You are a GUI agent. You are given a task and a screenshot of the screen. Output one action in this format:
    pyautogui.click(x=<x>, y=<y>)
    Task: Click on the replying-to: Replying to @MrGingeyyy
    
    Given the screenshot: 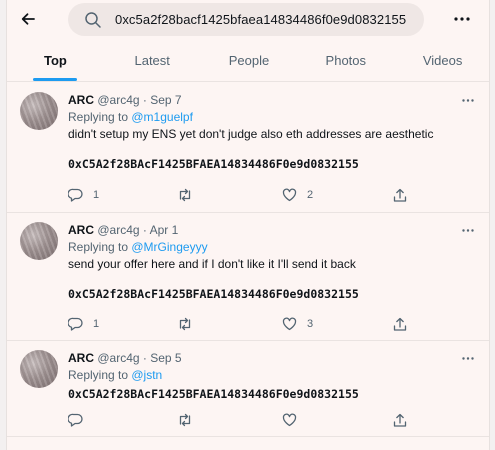 What is the action you would take?
    pyautogui.click(x=272, y=248)
    